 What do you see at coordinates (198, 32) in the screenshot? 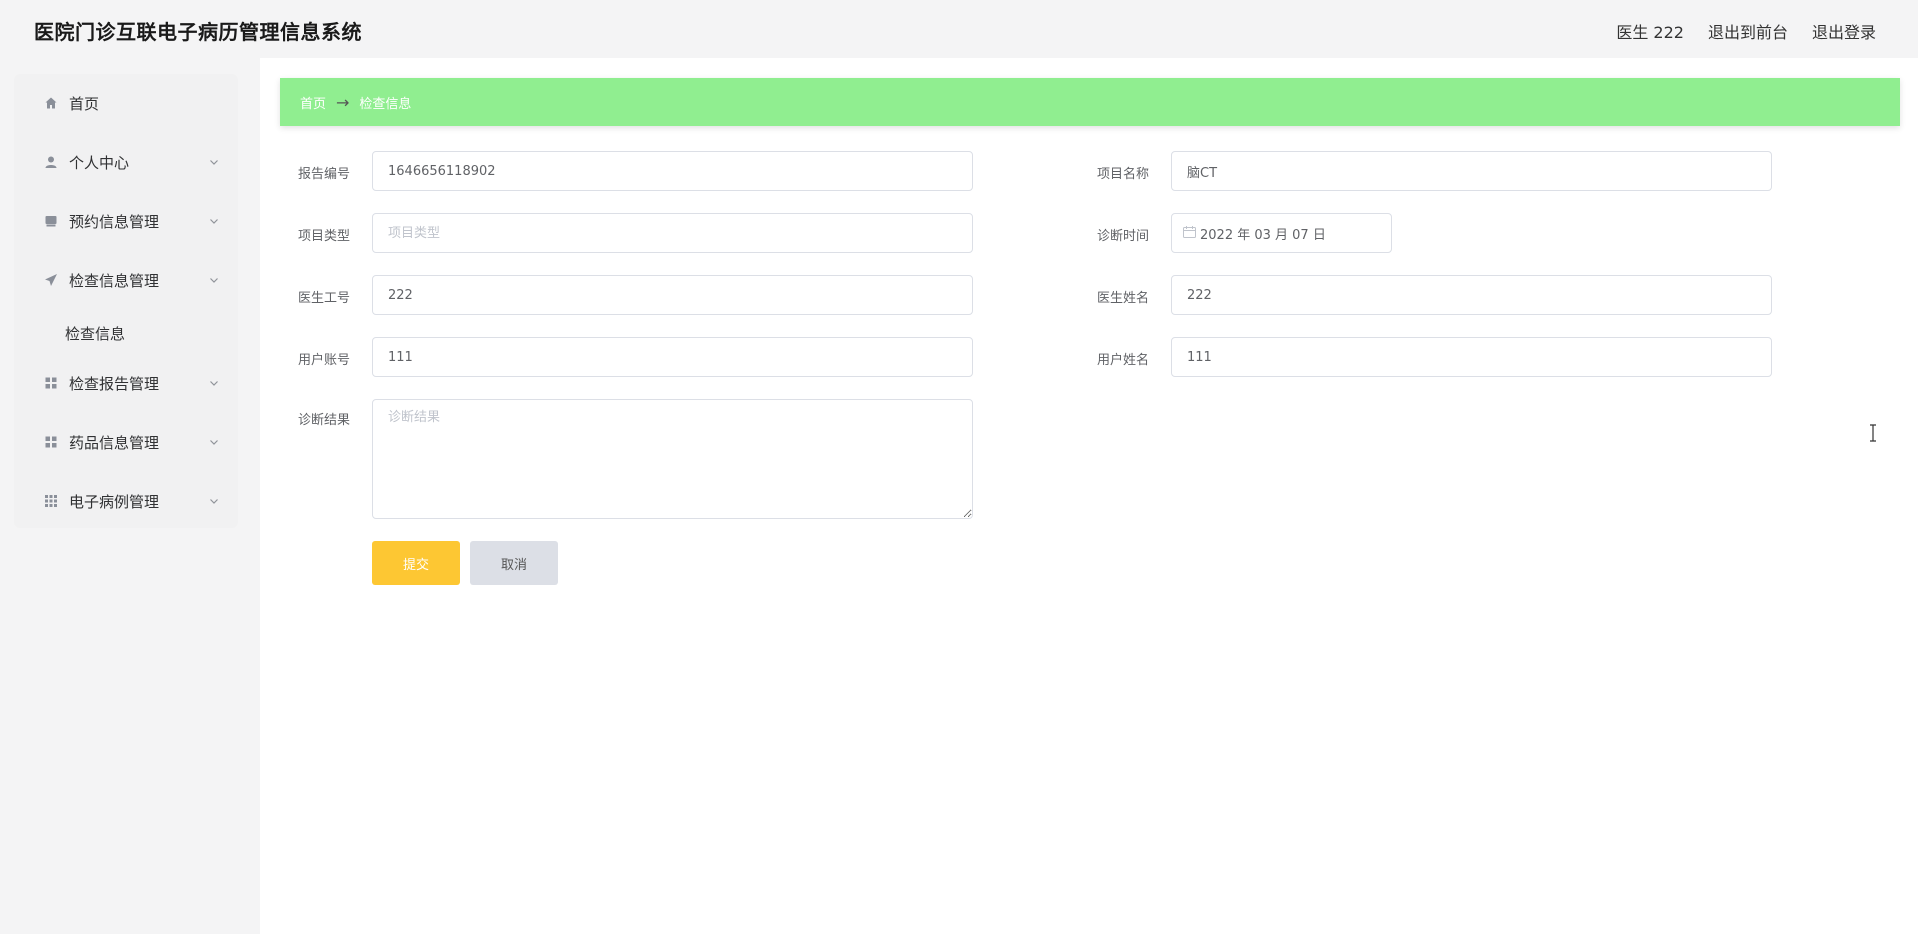
I see `app-title: 医院门诊互联电子病历管理信息系统` at bounding box center [198, 32].